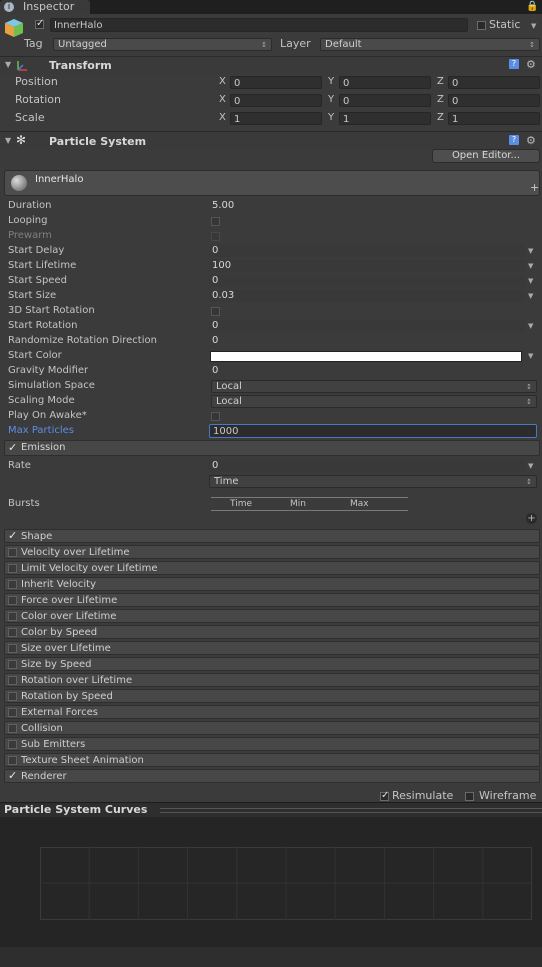 The image size is (542, 967). Describe the element at coordinates (272, 712) in the screenshot. I see `module-header: External Forces` at that location.